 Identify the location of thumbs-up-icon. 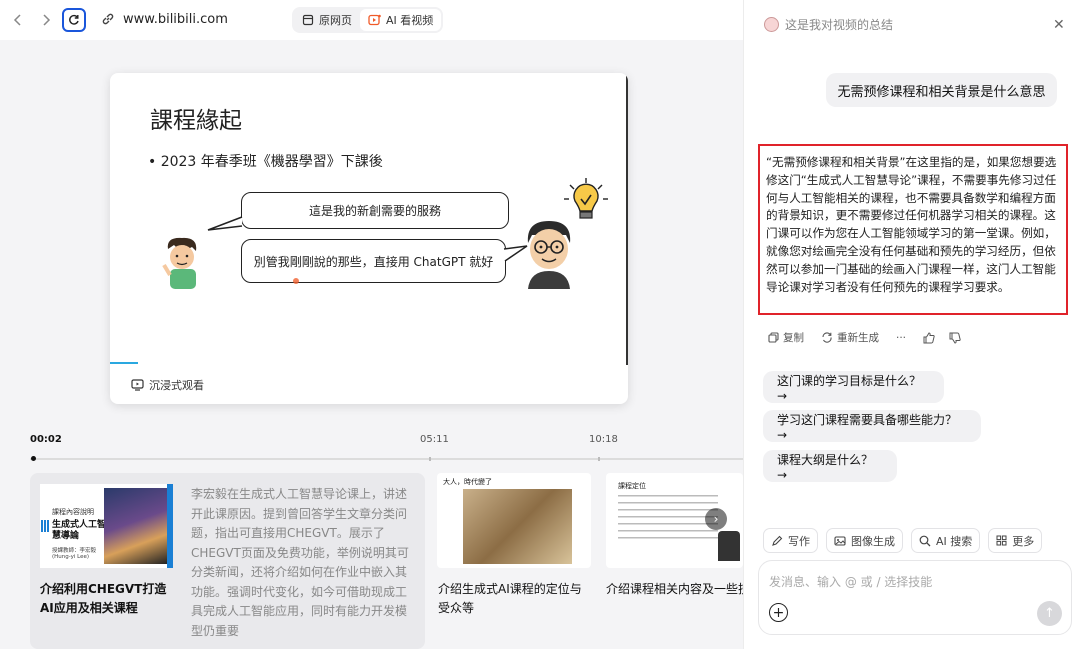
(929, 337).